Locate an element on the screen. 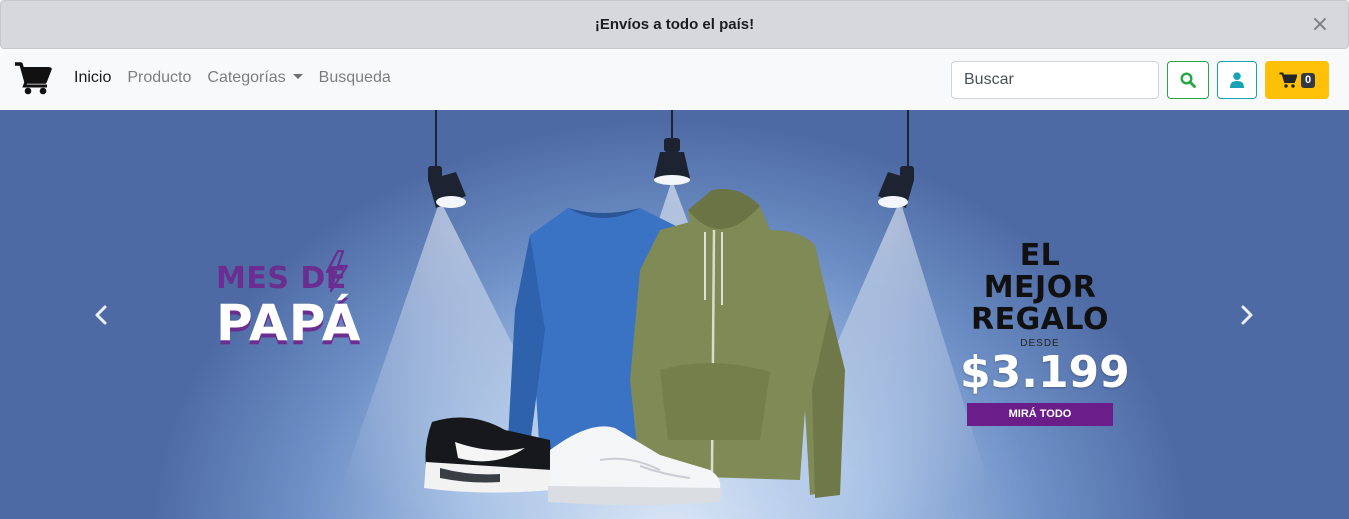  see-all-button: MIRÁ TODO is located at coordinates (1040, 414).